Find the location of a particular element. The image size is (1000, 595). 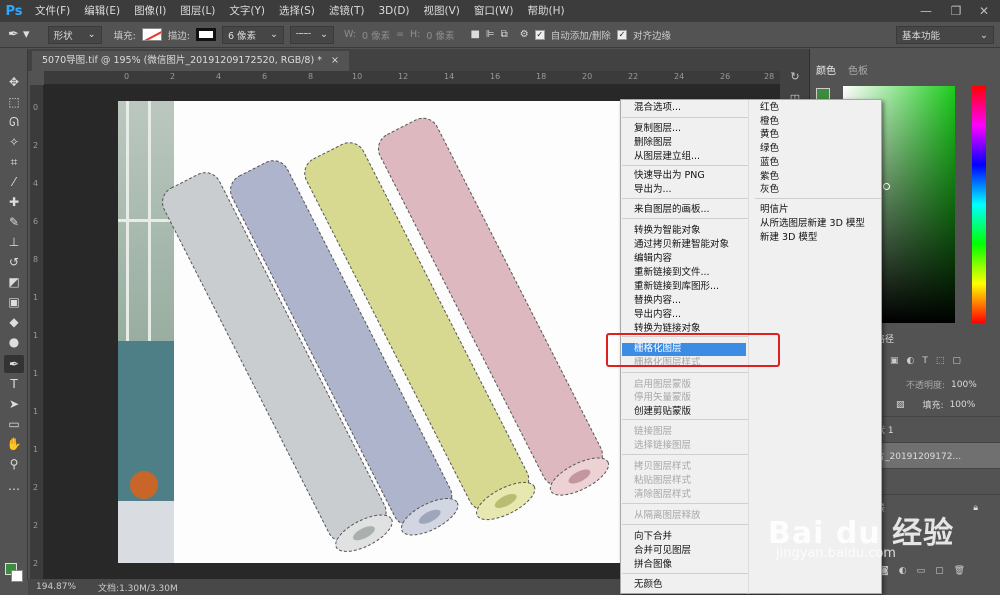

path-operations-icon: ■ is located at coordinates (474, 34).